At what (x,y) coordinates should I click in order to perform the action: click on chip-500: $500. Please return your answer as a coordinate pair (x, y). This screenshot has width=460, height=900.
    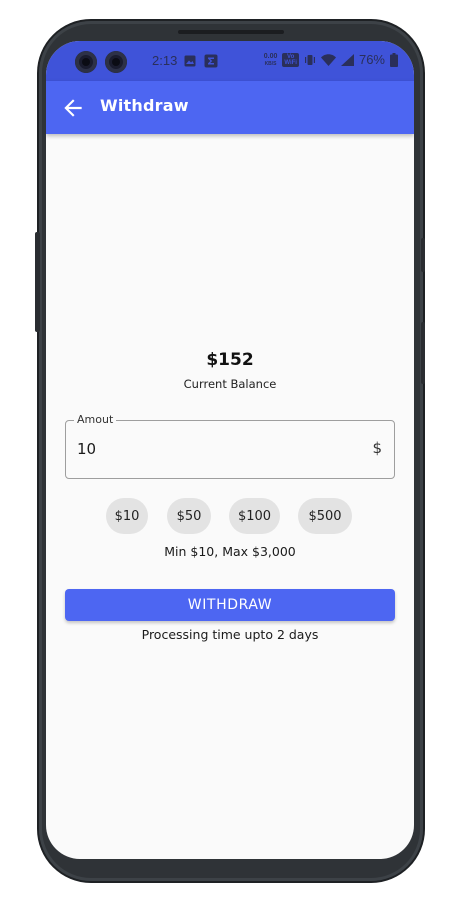
    Looking at the image, I should click on (325, 516).